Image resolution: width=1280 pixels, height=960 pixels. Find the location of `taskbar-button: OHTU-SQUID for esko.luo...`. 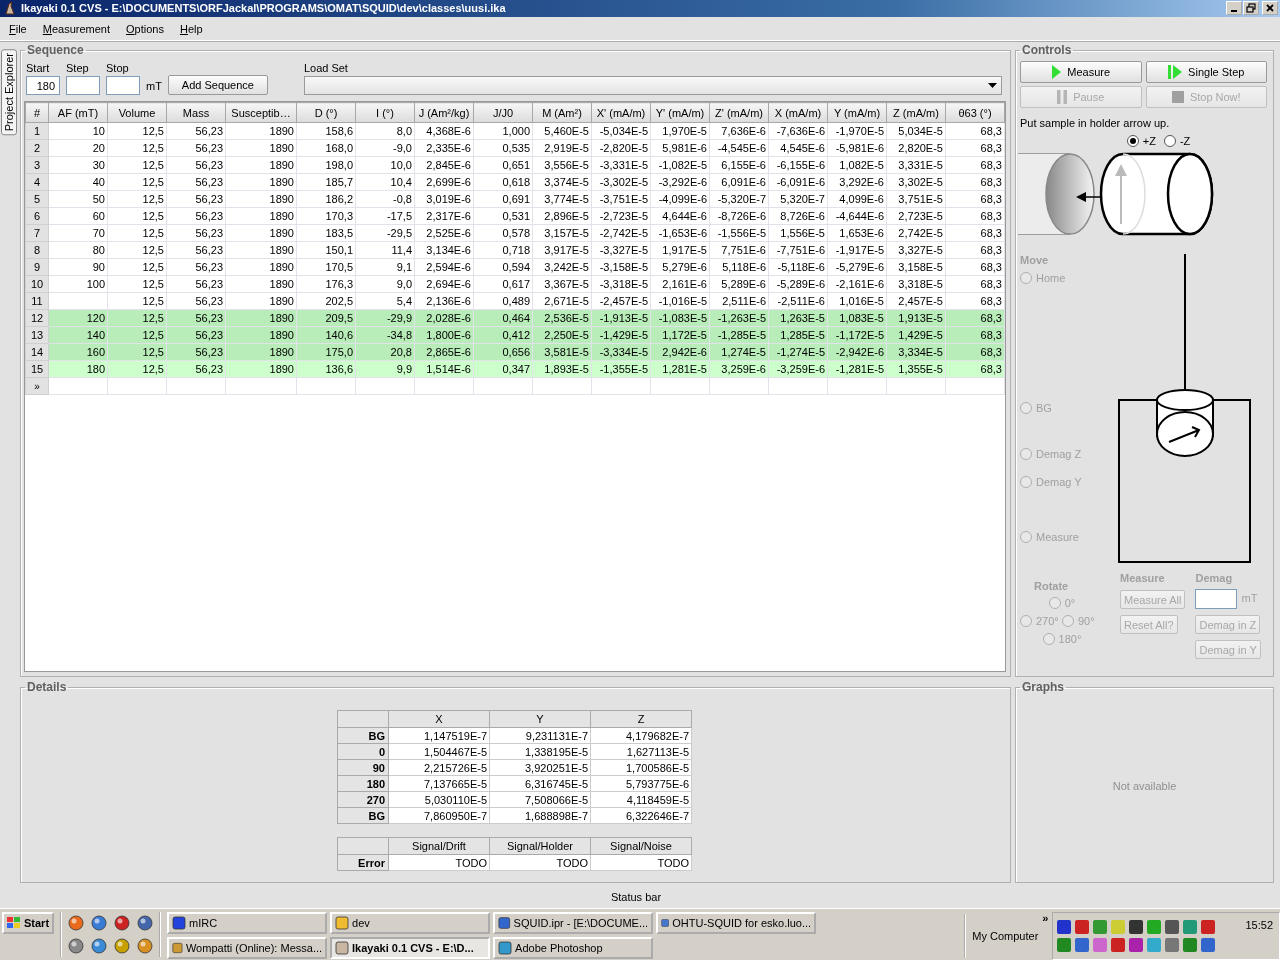

taskbar-button: OHTU-SQUID for esko.luo... is located at coordinates (736, 923).